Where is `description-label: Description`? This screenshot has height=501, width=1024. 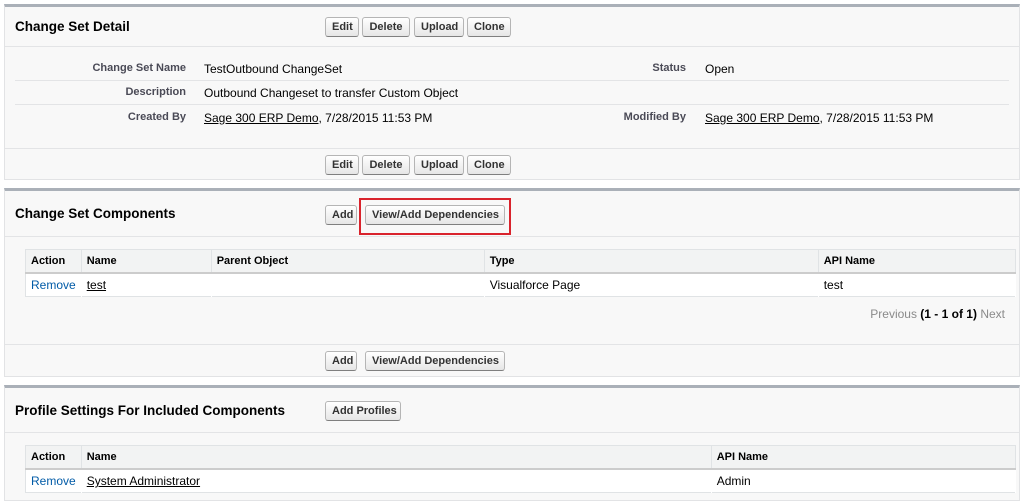 description-label: Description is located at coordinates (155, 92).